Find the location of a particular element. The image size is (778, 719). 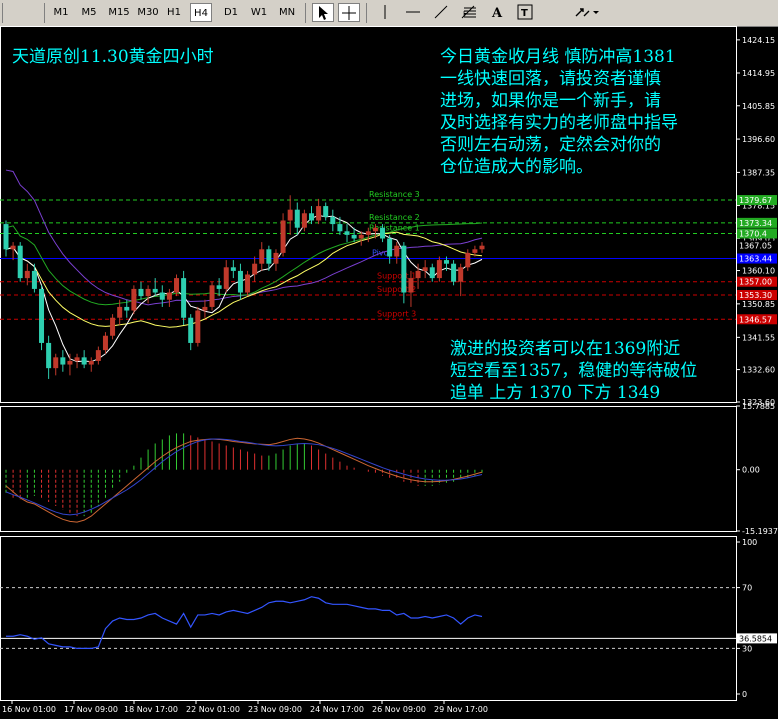

timeframe-h4-button: H4 is located at coordinates (201, 12).